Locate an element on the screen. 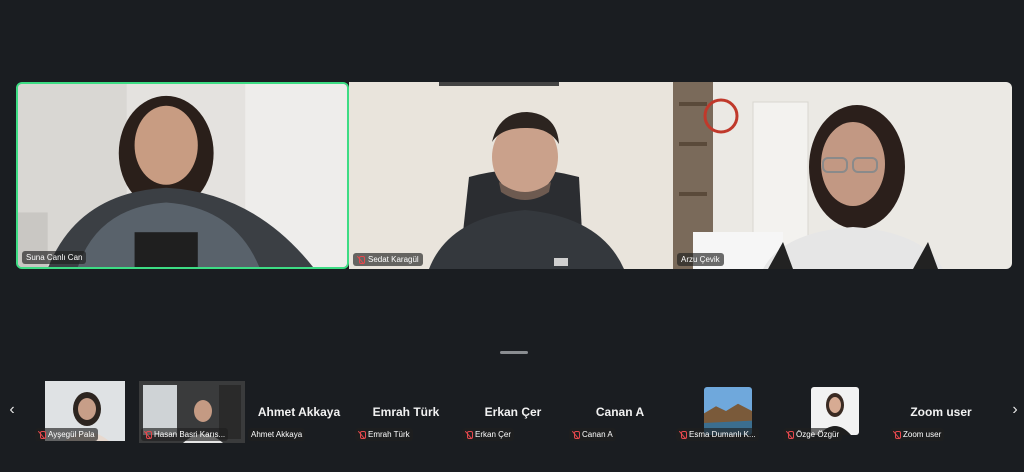 The width and height of the screenshot is (1024, 472). participant-name-tag: Suna Canlı Can is located at coordinates (54, 257).